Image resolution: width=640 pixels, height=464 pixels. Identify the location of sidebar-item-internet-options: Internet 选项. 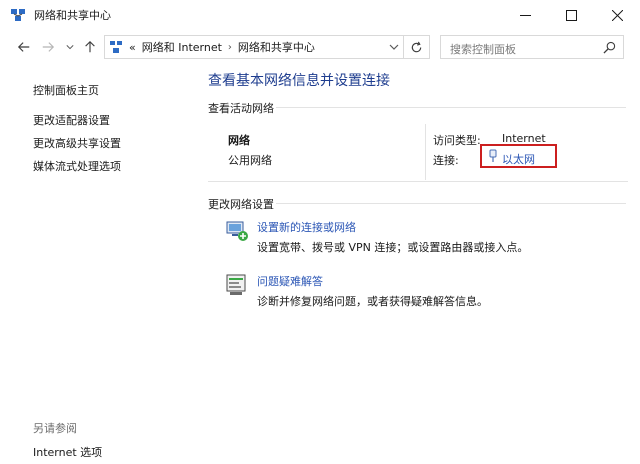
(67, 452).